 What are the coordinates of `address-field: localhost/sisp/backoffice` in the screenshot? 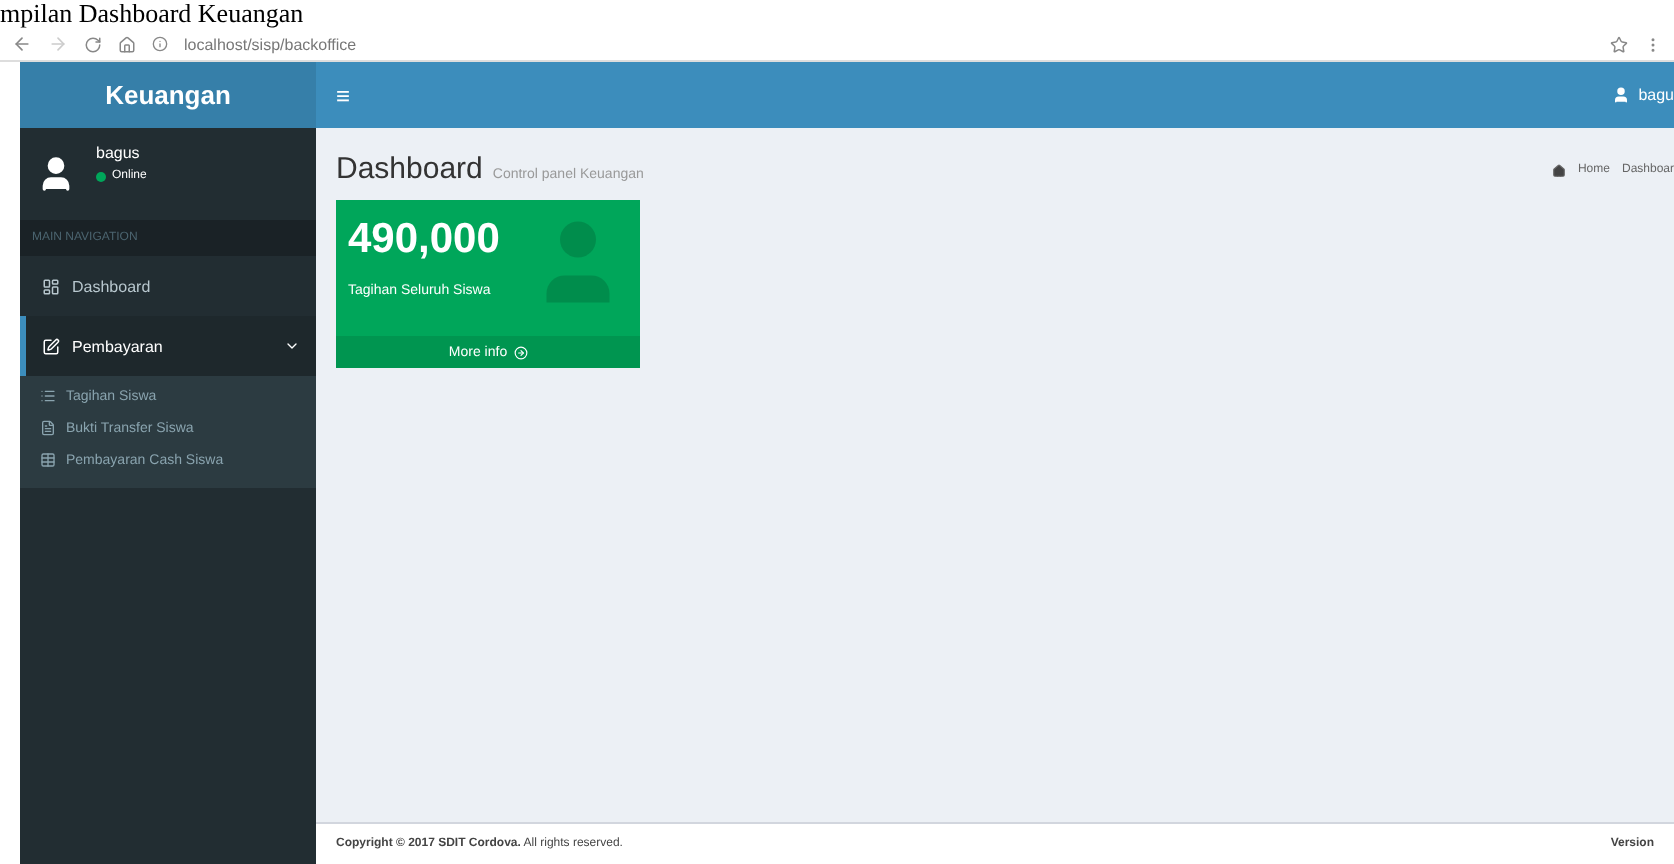 It's located at (889, 44).